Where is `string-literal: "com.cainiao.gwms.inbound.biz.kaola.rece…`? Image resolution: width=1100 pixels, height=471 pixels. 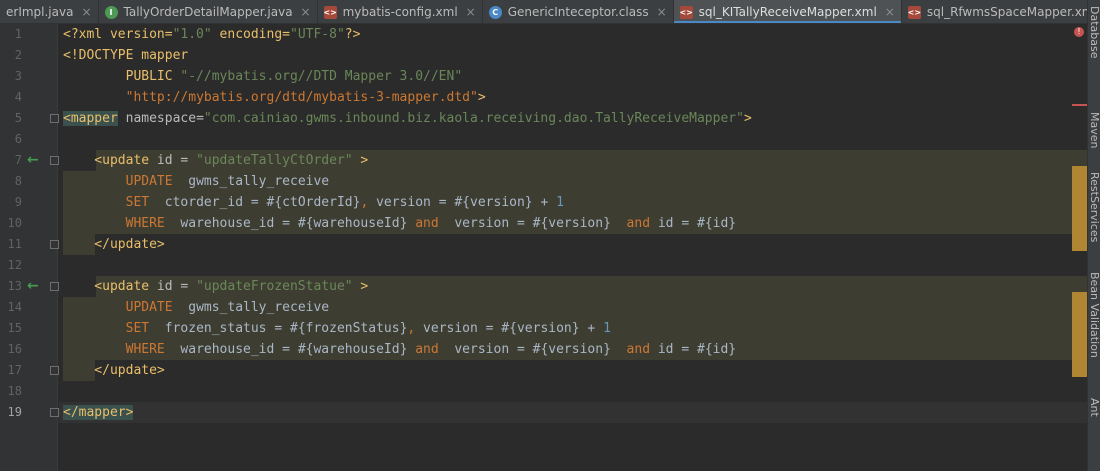
string-literal: "com.cainiao.gwms.inbound.biz.kaola.rece… is located at coordinates (473, 118).